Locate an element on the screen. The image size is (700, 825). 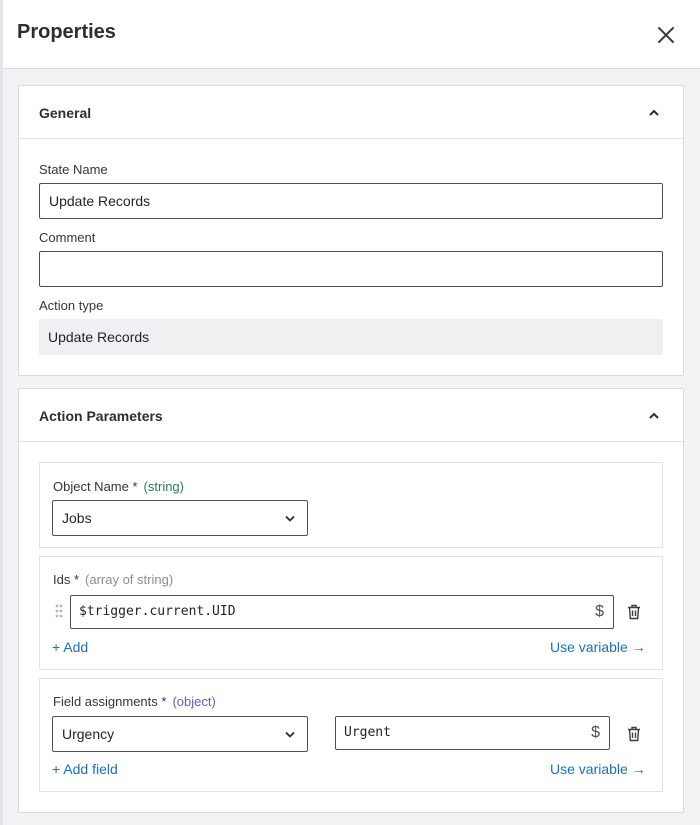
field-value-input: Urgent $ is located at coordinates (472, 733).